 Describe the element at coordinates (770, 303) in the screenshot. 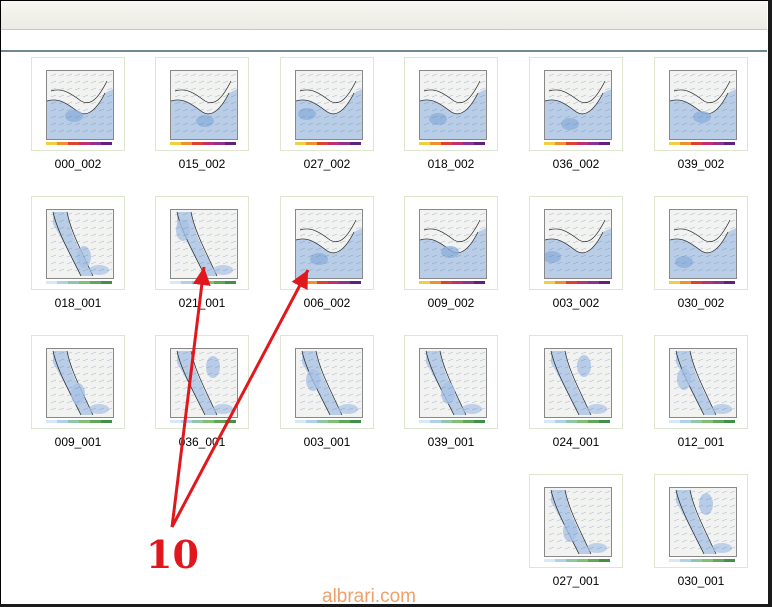

I see `window-shadow-right` at that location.